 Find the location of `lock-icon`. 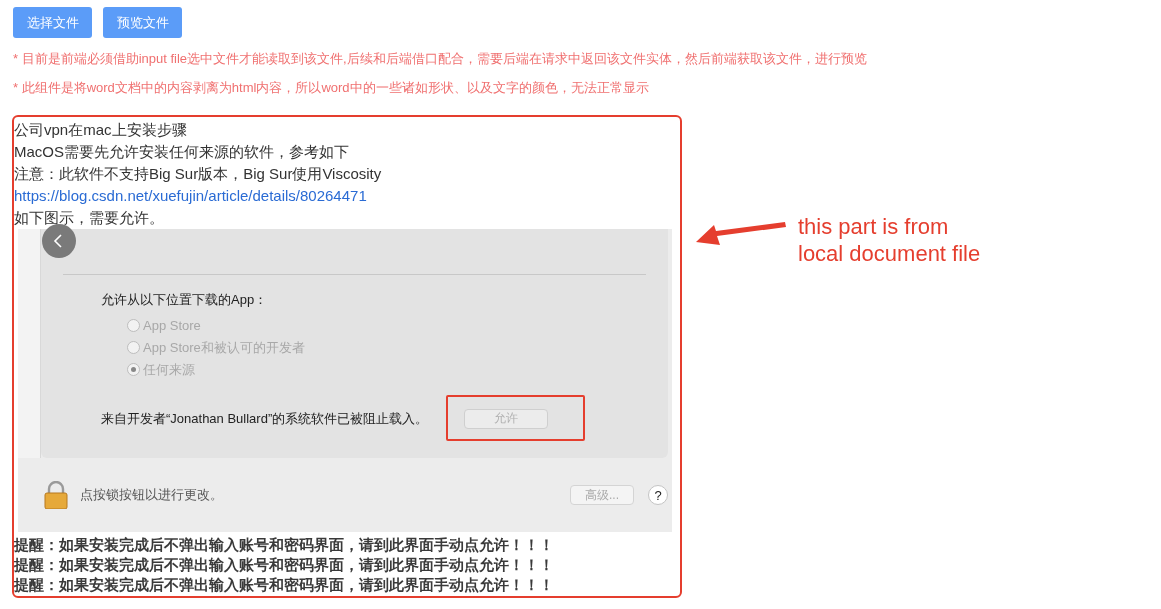

lock-icon is located at coordinates (56, 495).